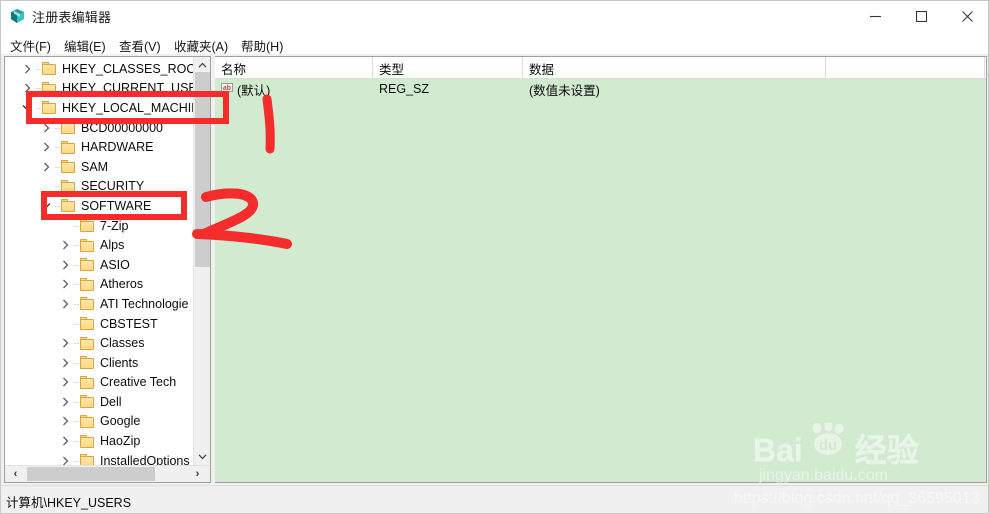 The width and height of the screenshot is (989, 514). I want to click on tree-item-label: HKEY_LOCAL_MACHINE, so click(128, 107).